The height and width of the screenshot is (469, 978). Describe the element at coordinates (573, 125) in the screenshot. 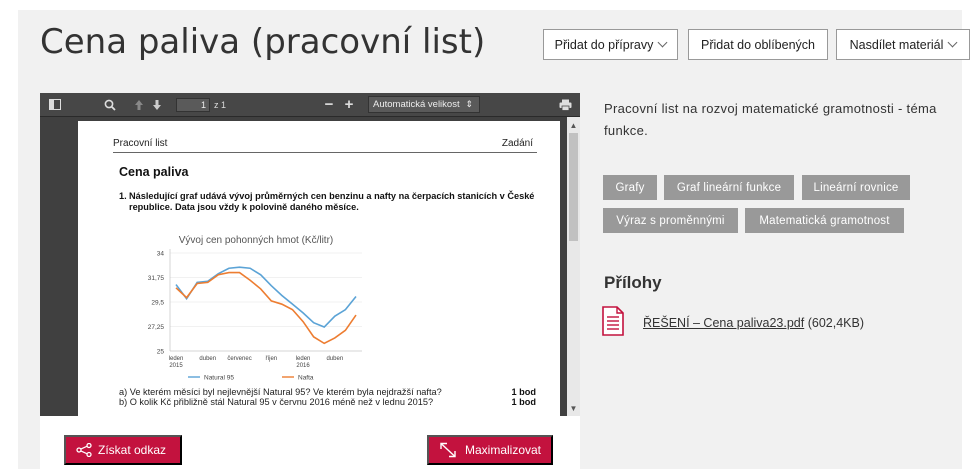

I see `scroll-up-icon: ▲` at that location.